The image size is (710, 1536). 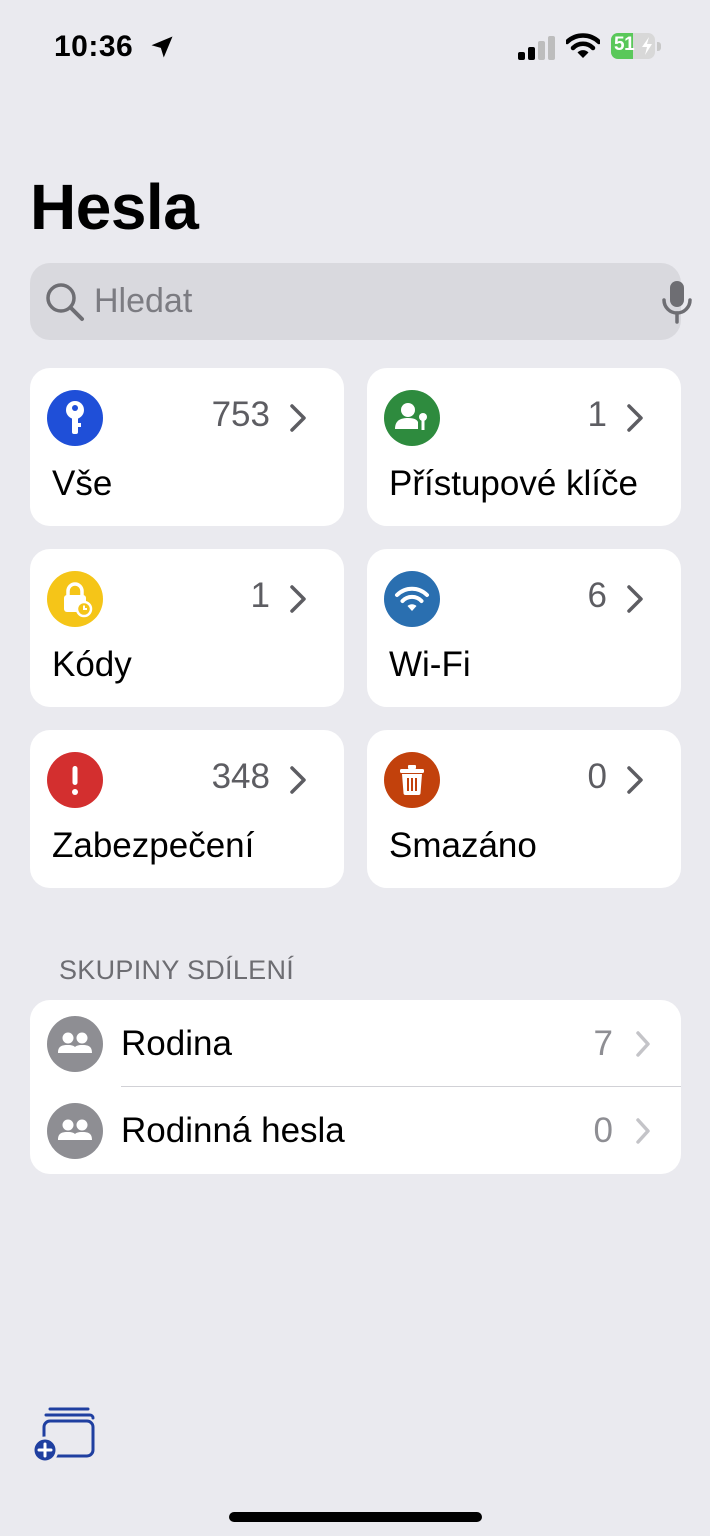 What do you see at coordinates (524, 628) in the screenshot?
I see `category-wifi: 6 Wi-Fi` at bounding box center [524, 628].